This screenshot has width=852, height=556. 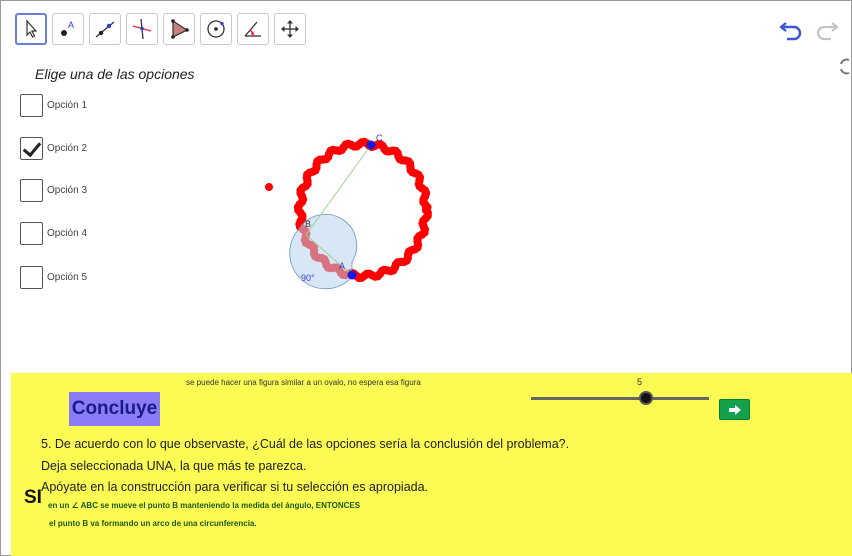 I want to click on move-arrows-icon, so click(x=290, y=29).